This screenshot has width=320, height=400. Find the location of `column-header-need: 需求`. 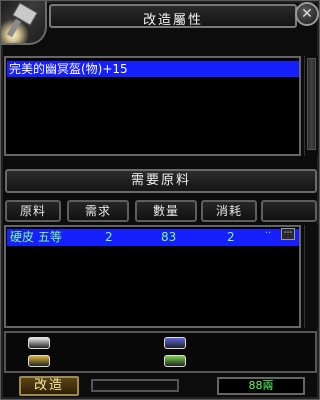

column-header-need: 需求 is located at coordinates (98, 211).